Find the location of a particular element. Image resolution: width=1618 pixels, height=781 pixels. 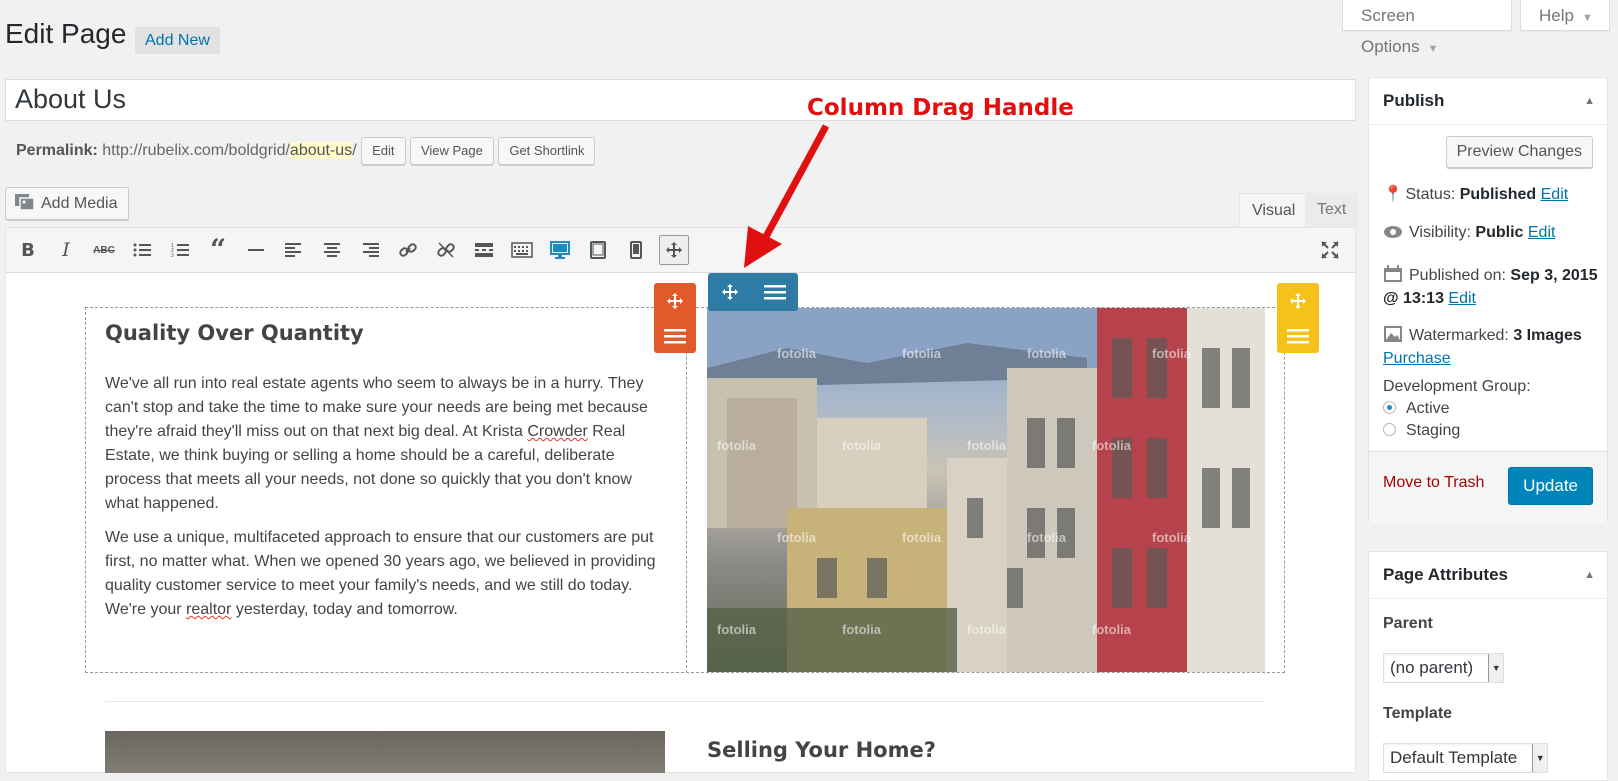

page-title: Edit Page is located at coordinates (66, 33).